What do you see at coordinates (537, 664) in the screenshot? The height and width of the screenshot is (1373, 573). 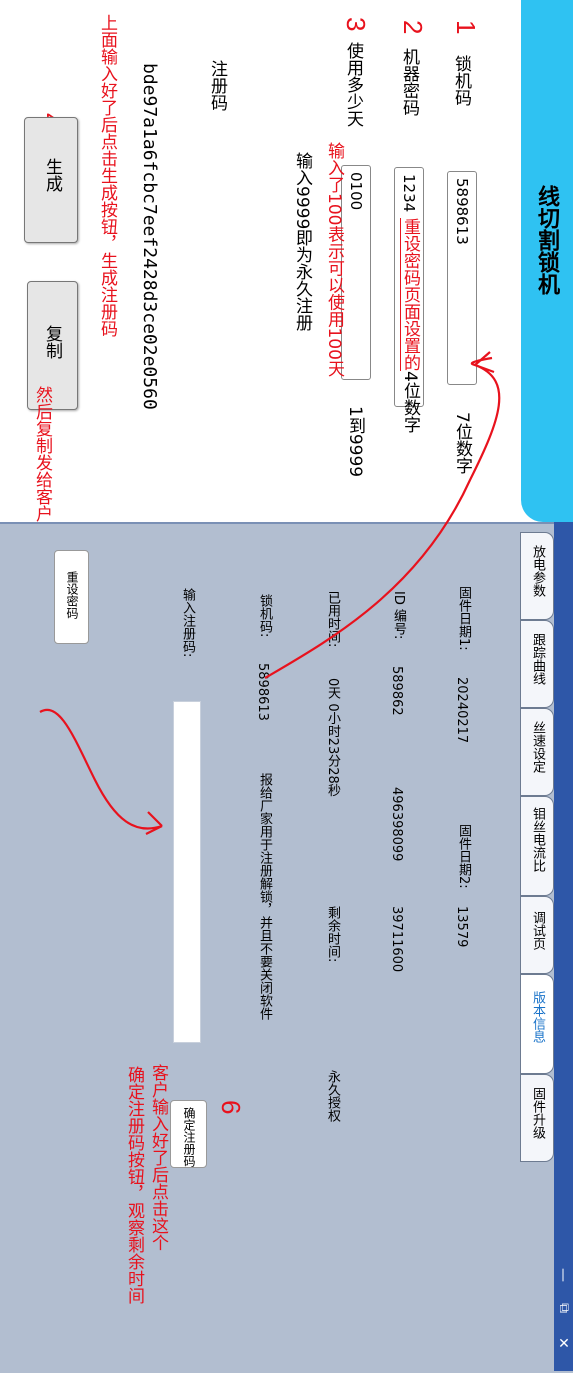 I see `tab-tracking-curve: 跟踪曲线` at bounding box center [537, 664].